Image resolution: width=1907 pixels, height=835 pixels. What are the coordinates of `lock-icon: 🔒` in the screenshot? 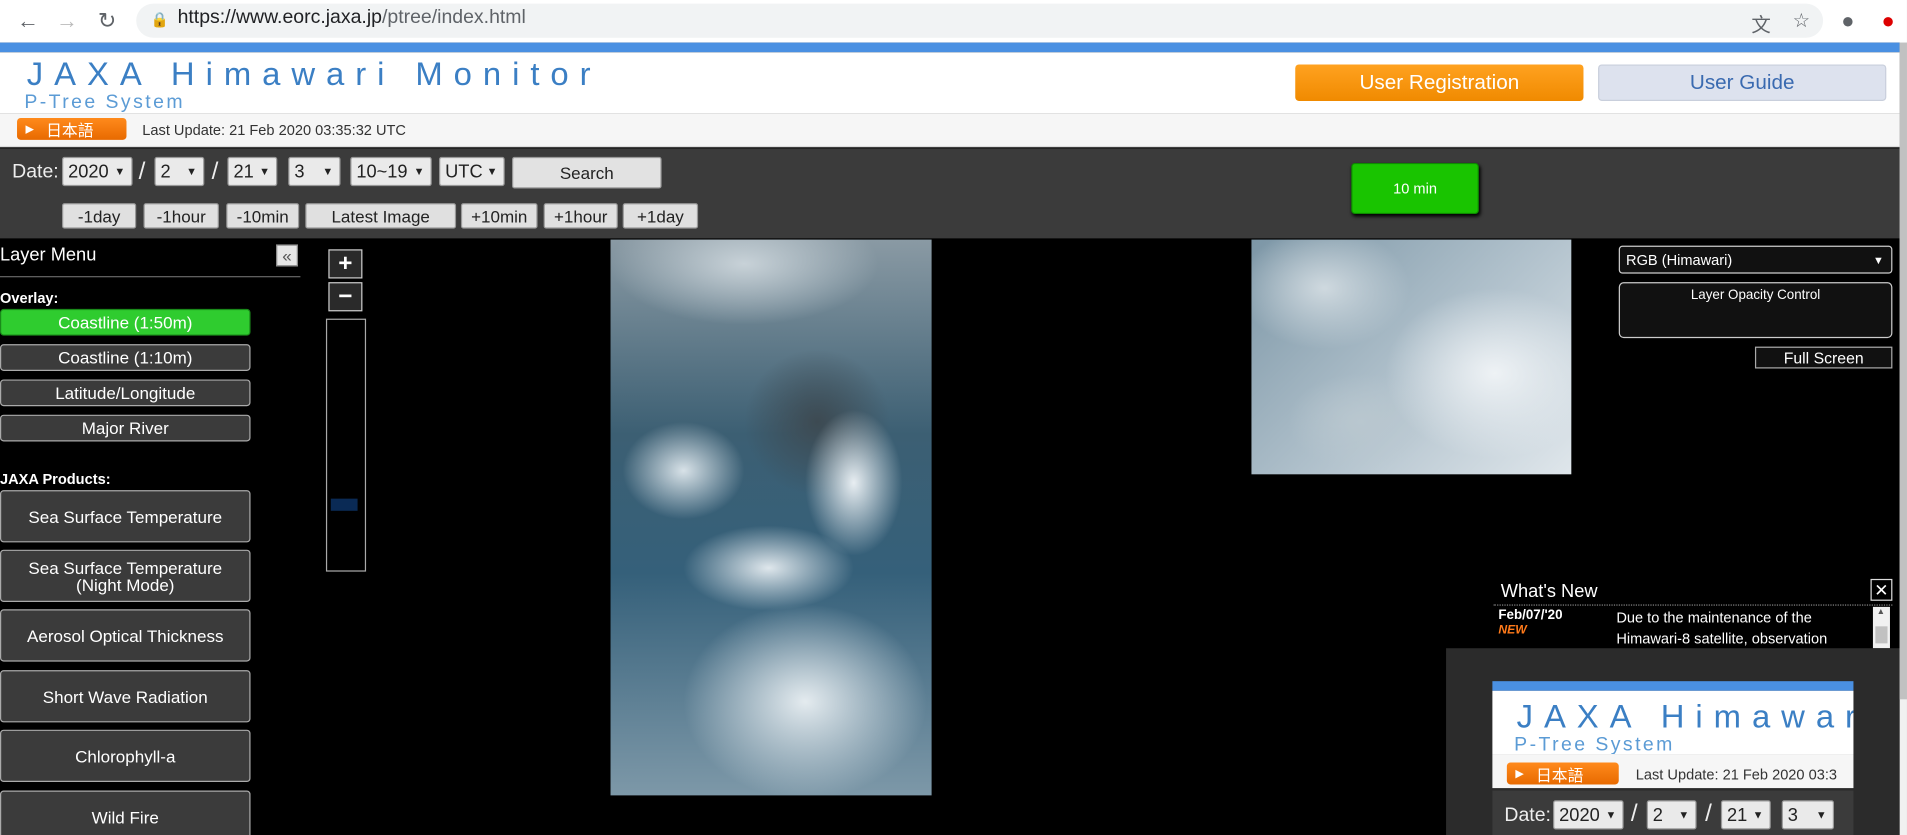 It's located at (160, 19).